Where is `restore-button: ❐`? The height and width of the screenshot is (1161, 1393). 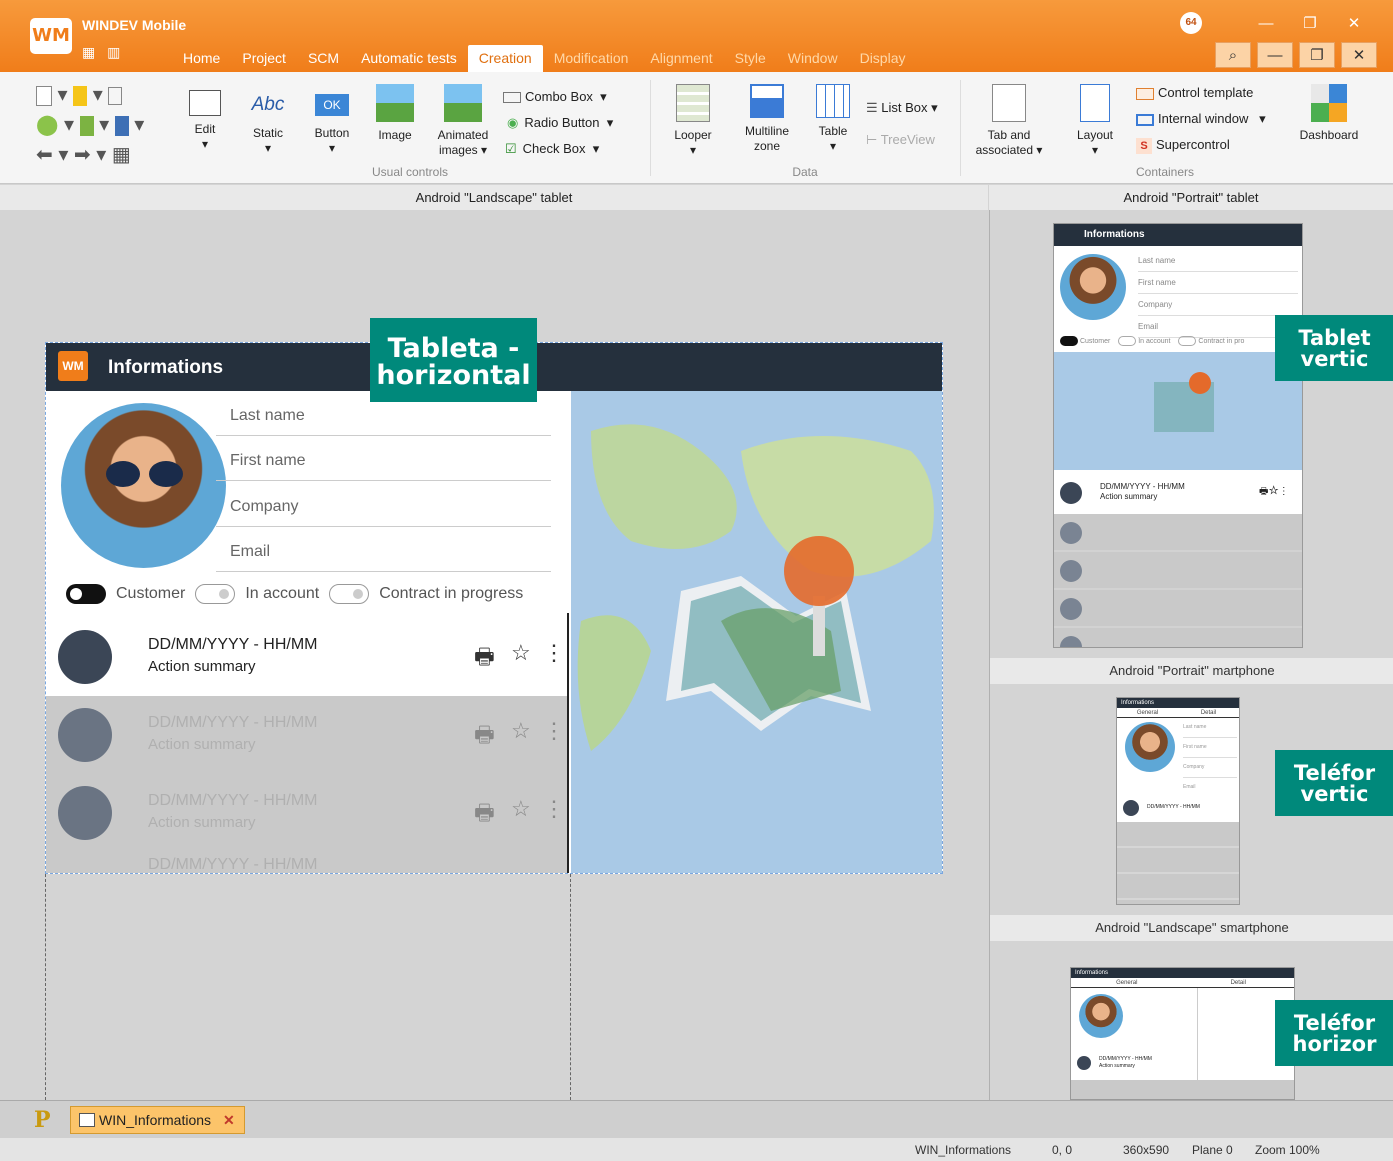
restore-button: ❐ is located at coordinates (1310, 24).